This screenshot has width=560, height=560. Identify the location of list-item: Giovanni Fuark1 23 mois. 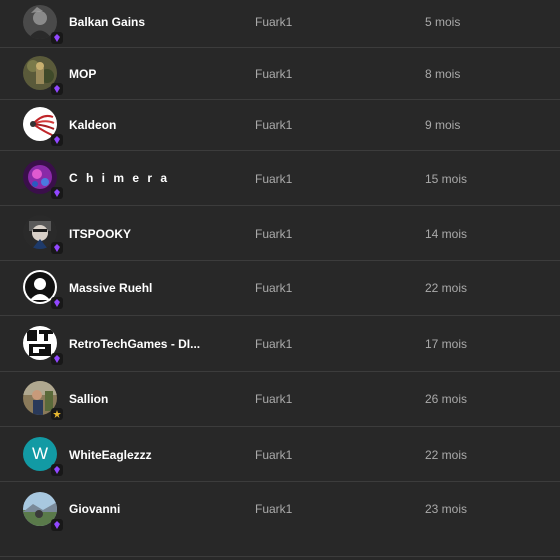
(280, 518).